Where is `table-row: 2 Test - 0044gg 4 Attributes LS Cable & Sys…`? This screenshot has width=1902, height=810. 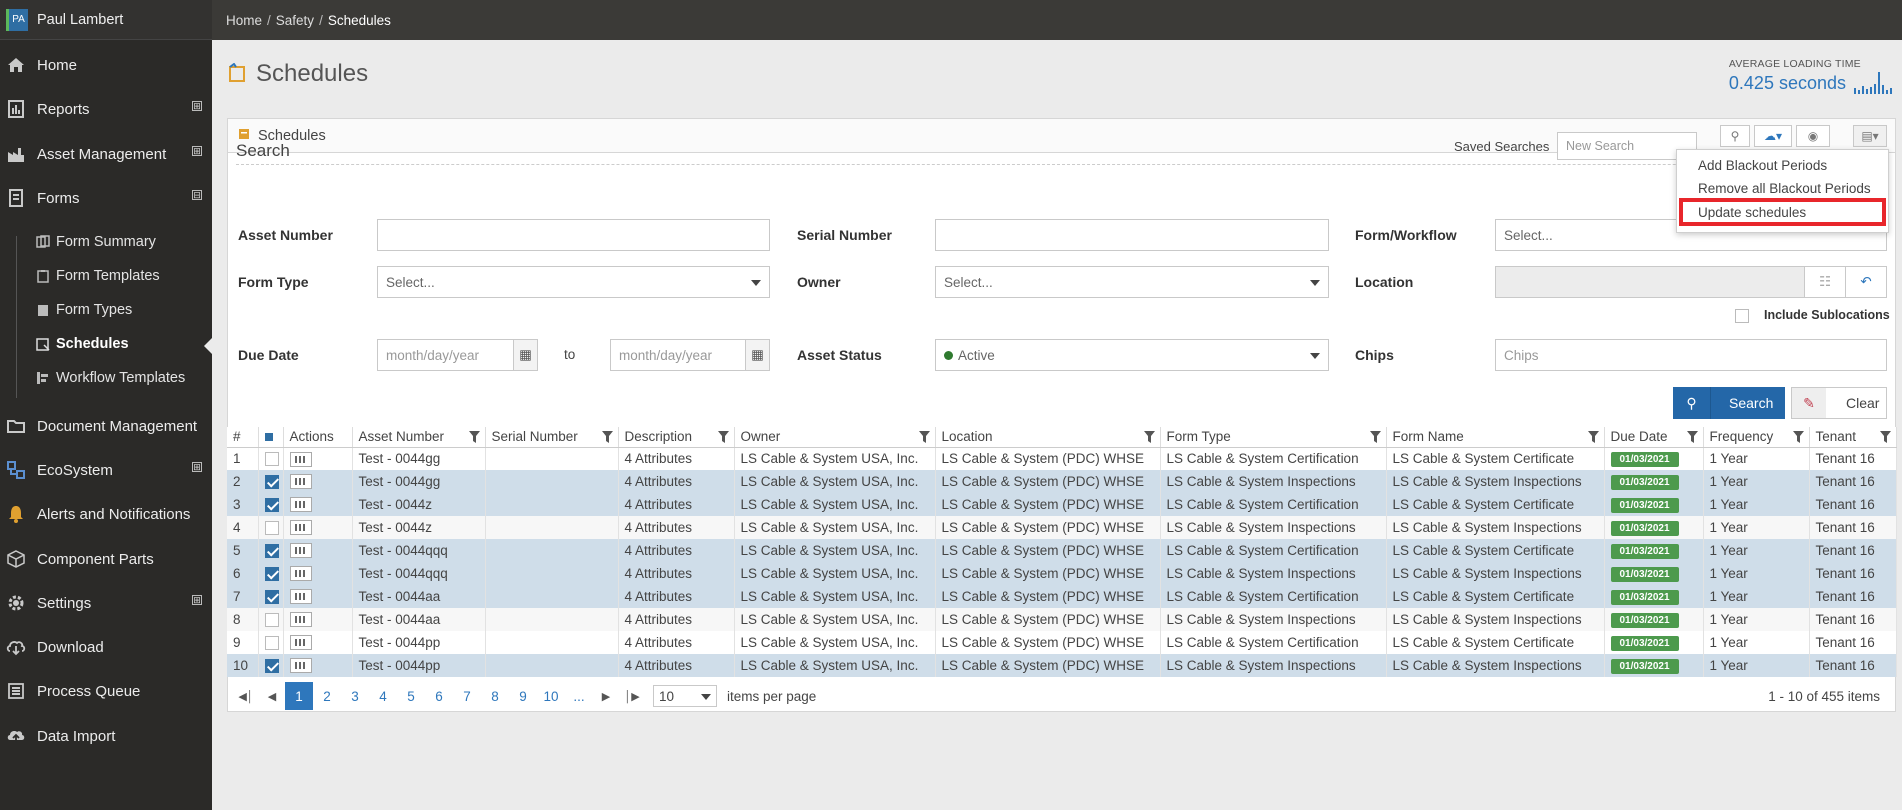
table-row: 2 Test - 0044gg 4 Attributes LS Cable & Sys… is located at coordinates (1062, 481).